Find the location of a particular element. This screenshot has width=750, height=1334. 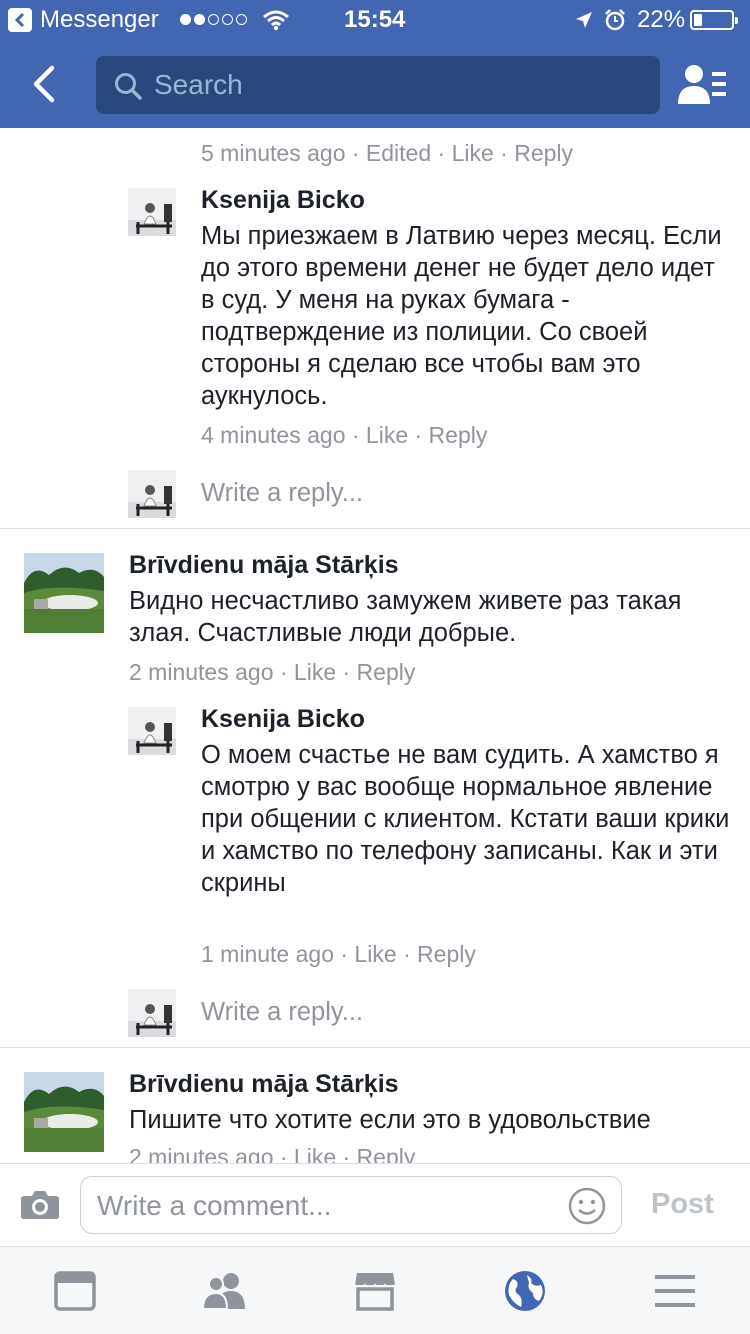

comment-composer: Write a comment... Post is located at coordinates (375, 1204).